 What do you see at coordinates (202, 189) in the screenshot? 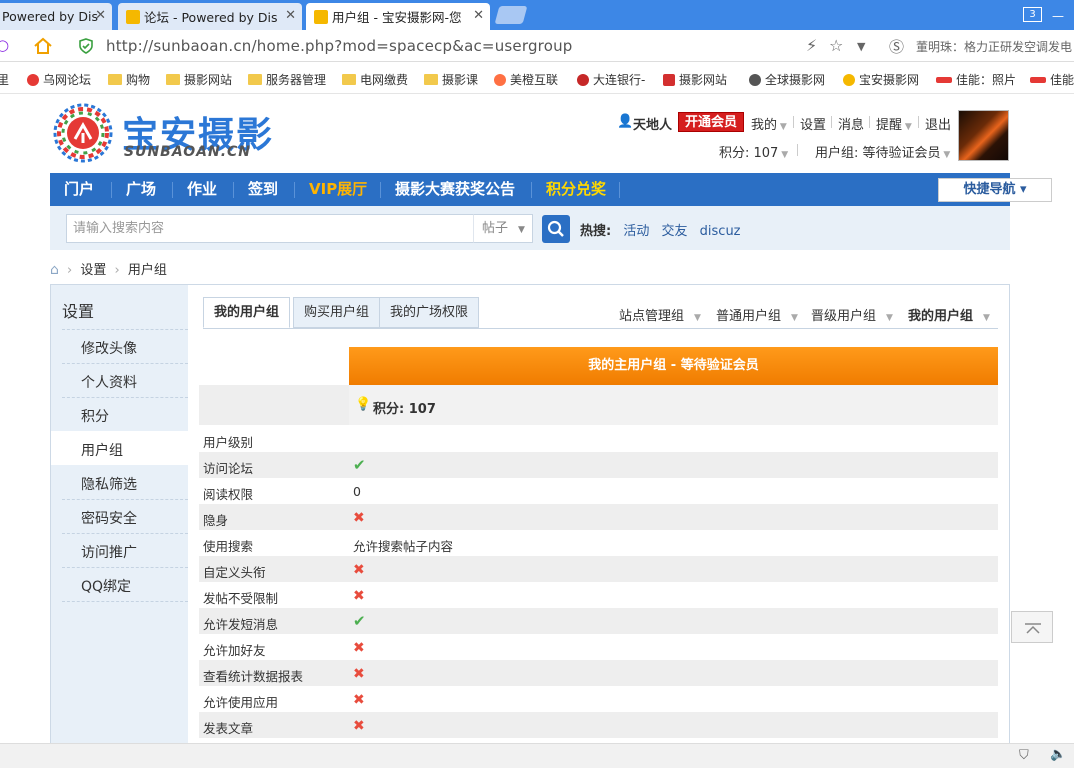
I see `nav-item-homework: 作业` at bounding box center [202, 189].